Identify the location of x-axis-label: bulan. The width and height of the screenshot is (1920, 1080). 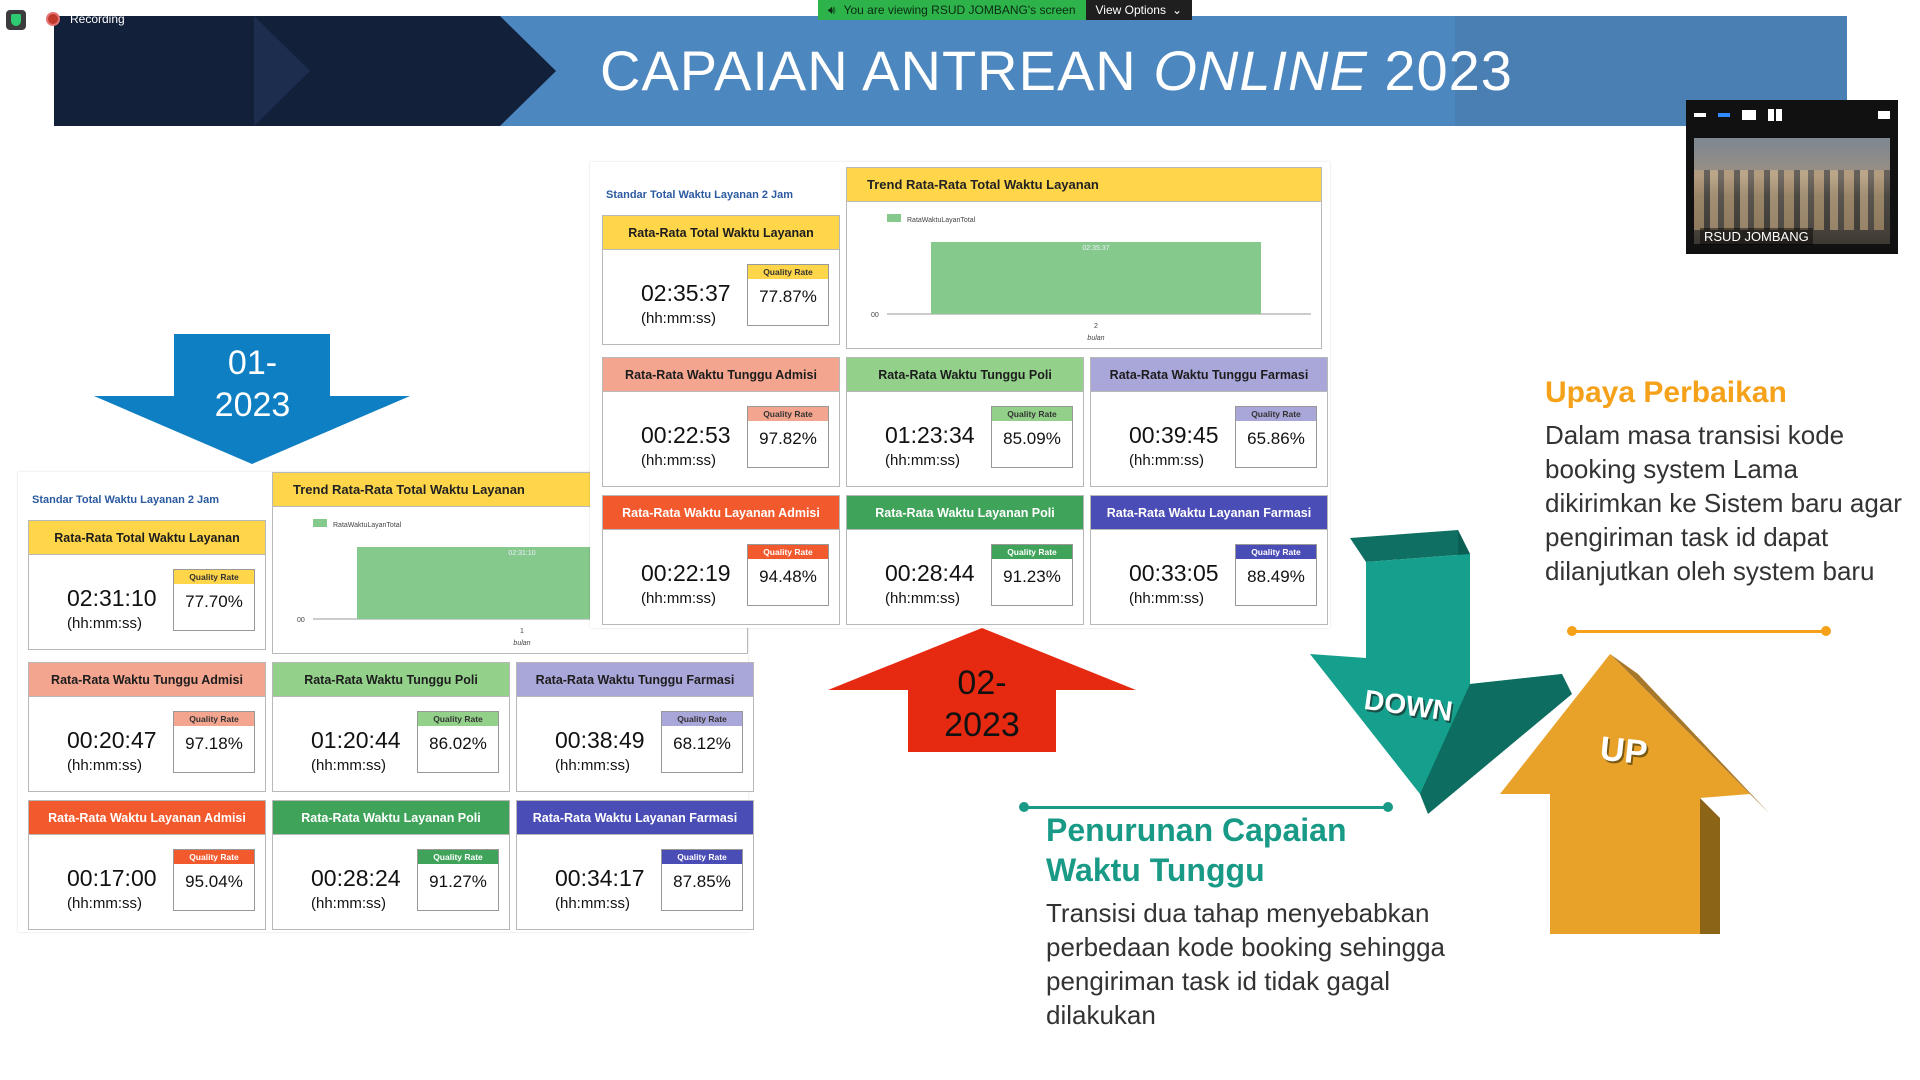
(1095, 338).